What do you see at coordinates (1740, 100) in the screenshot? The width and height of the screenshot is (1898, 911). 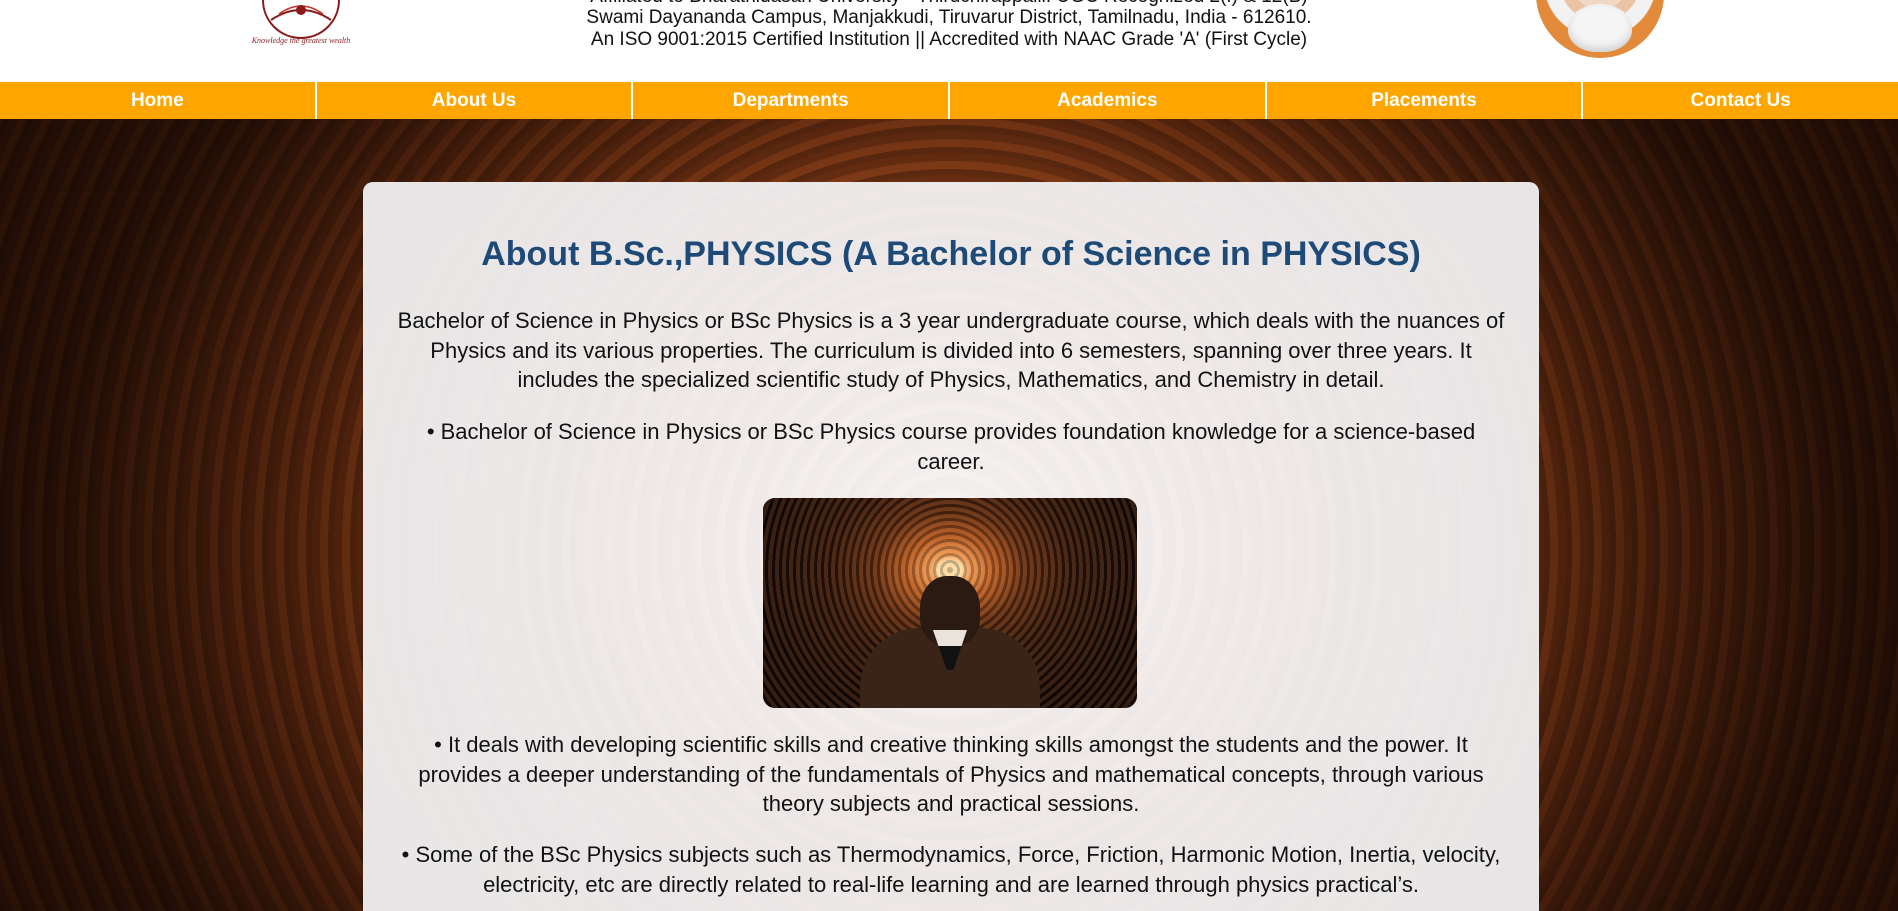 I see `nav-contact-us: Contact Us` at bounding box center [1740, 100].